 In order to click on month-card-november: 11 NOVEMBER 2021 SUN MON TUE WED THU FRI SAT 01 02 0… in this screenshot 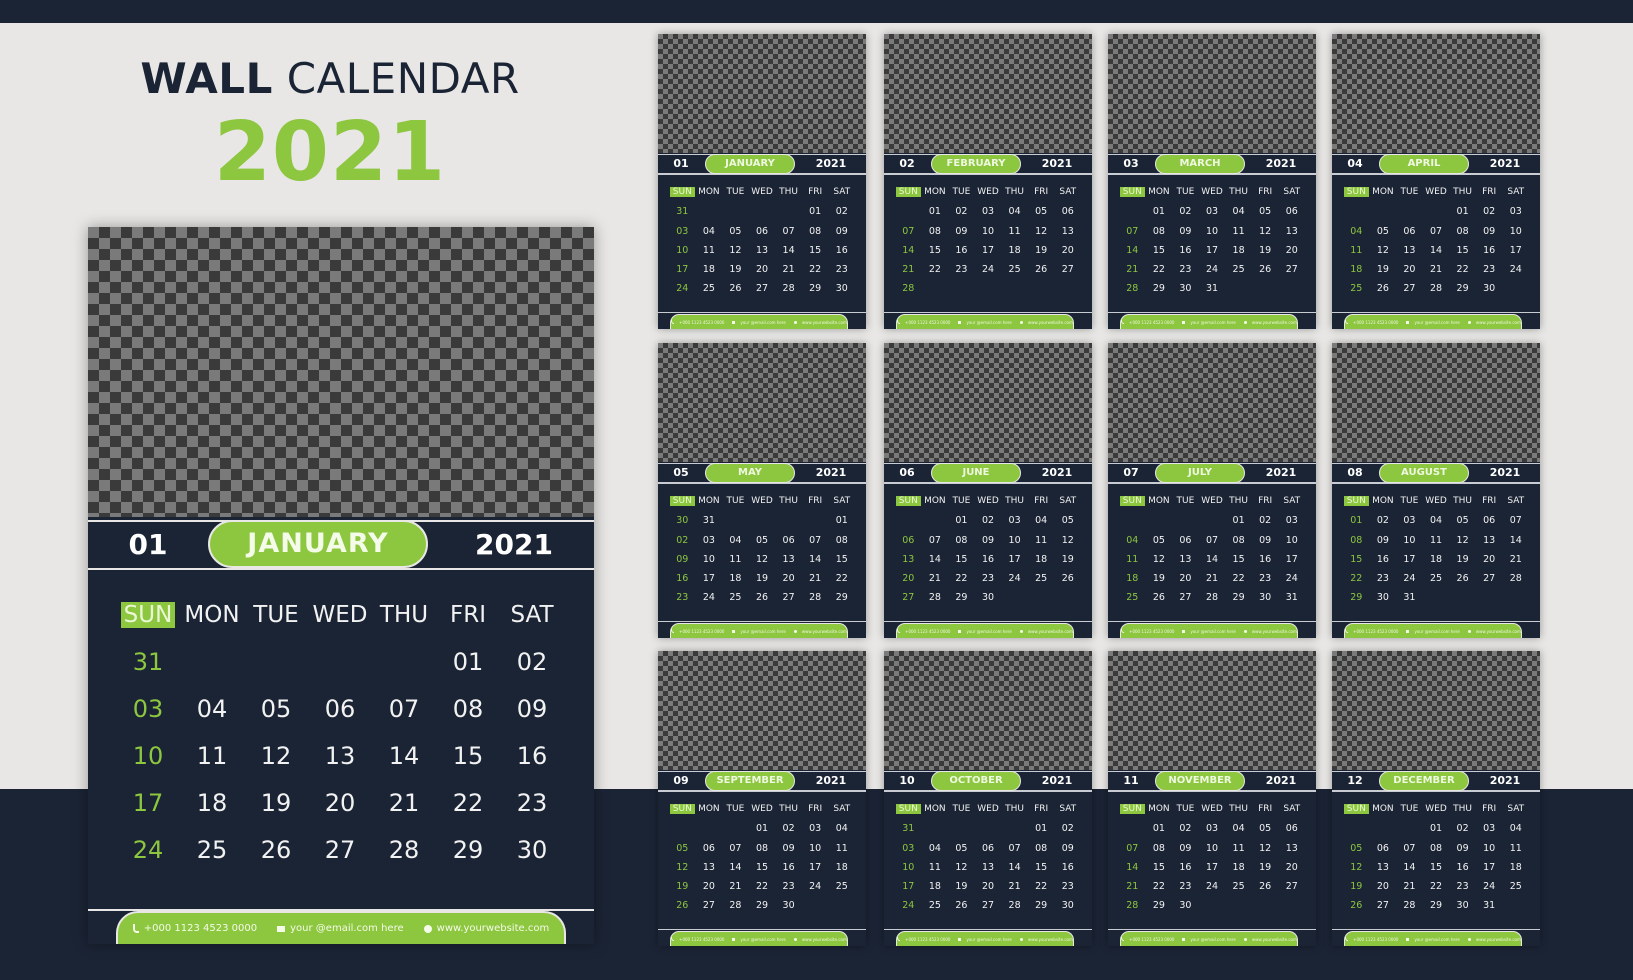, I will do `click(1212, 798)`.